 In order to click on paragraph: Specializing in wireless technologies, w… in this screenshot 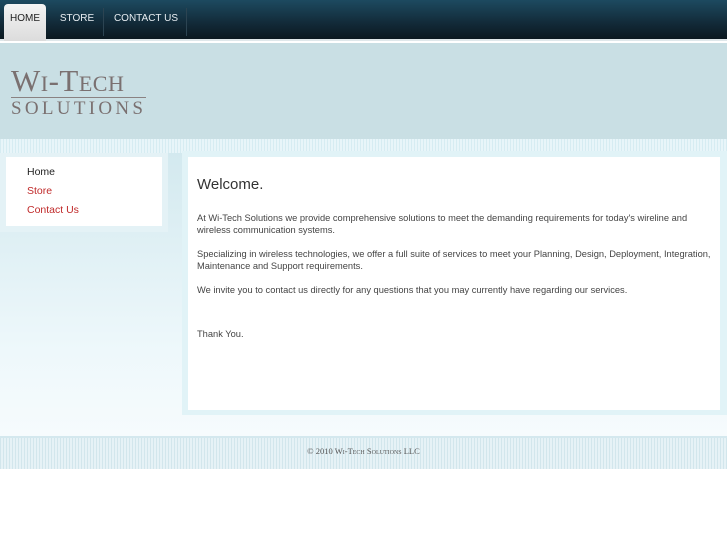, I will do `click(454, 260)`.